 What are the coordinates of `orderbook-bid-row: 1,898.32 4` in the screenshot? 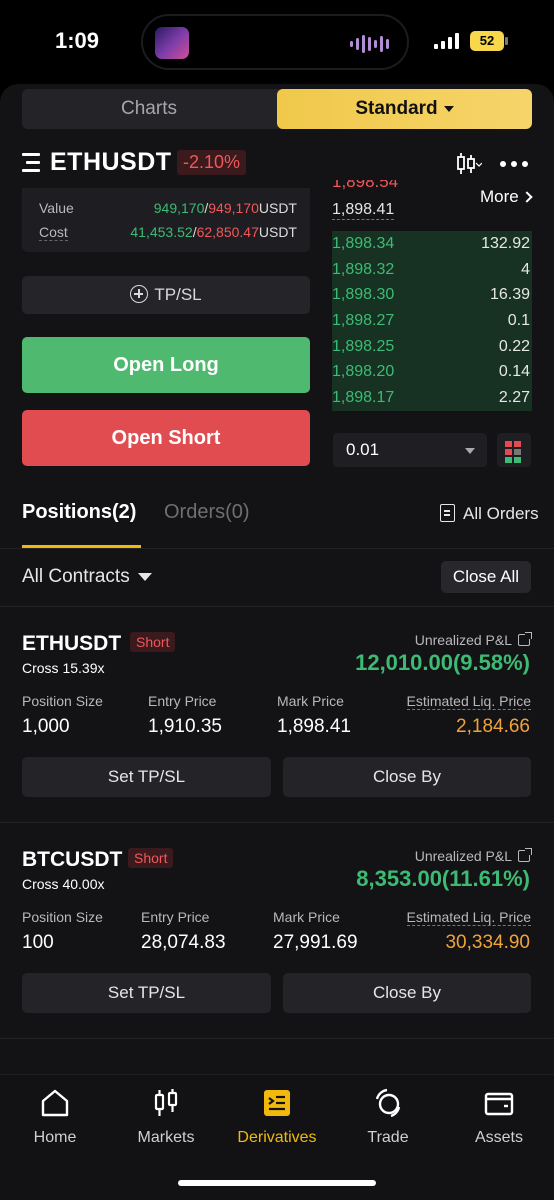 It's located at (432, 269).